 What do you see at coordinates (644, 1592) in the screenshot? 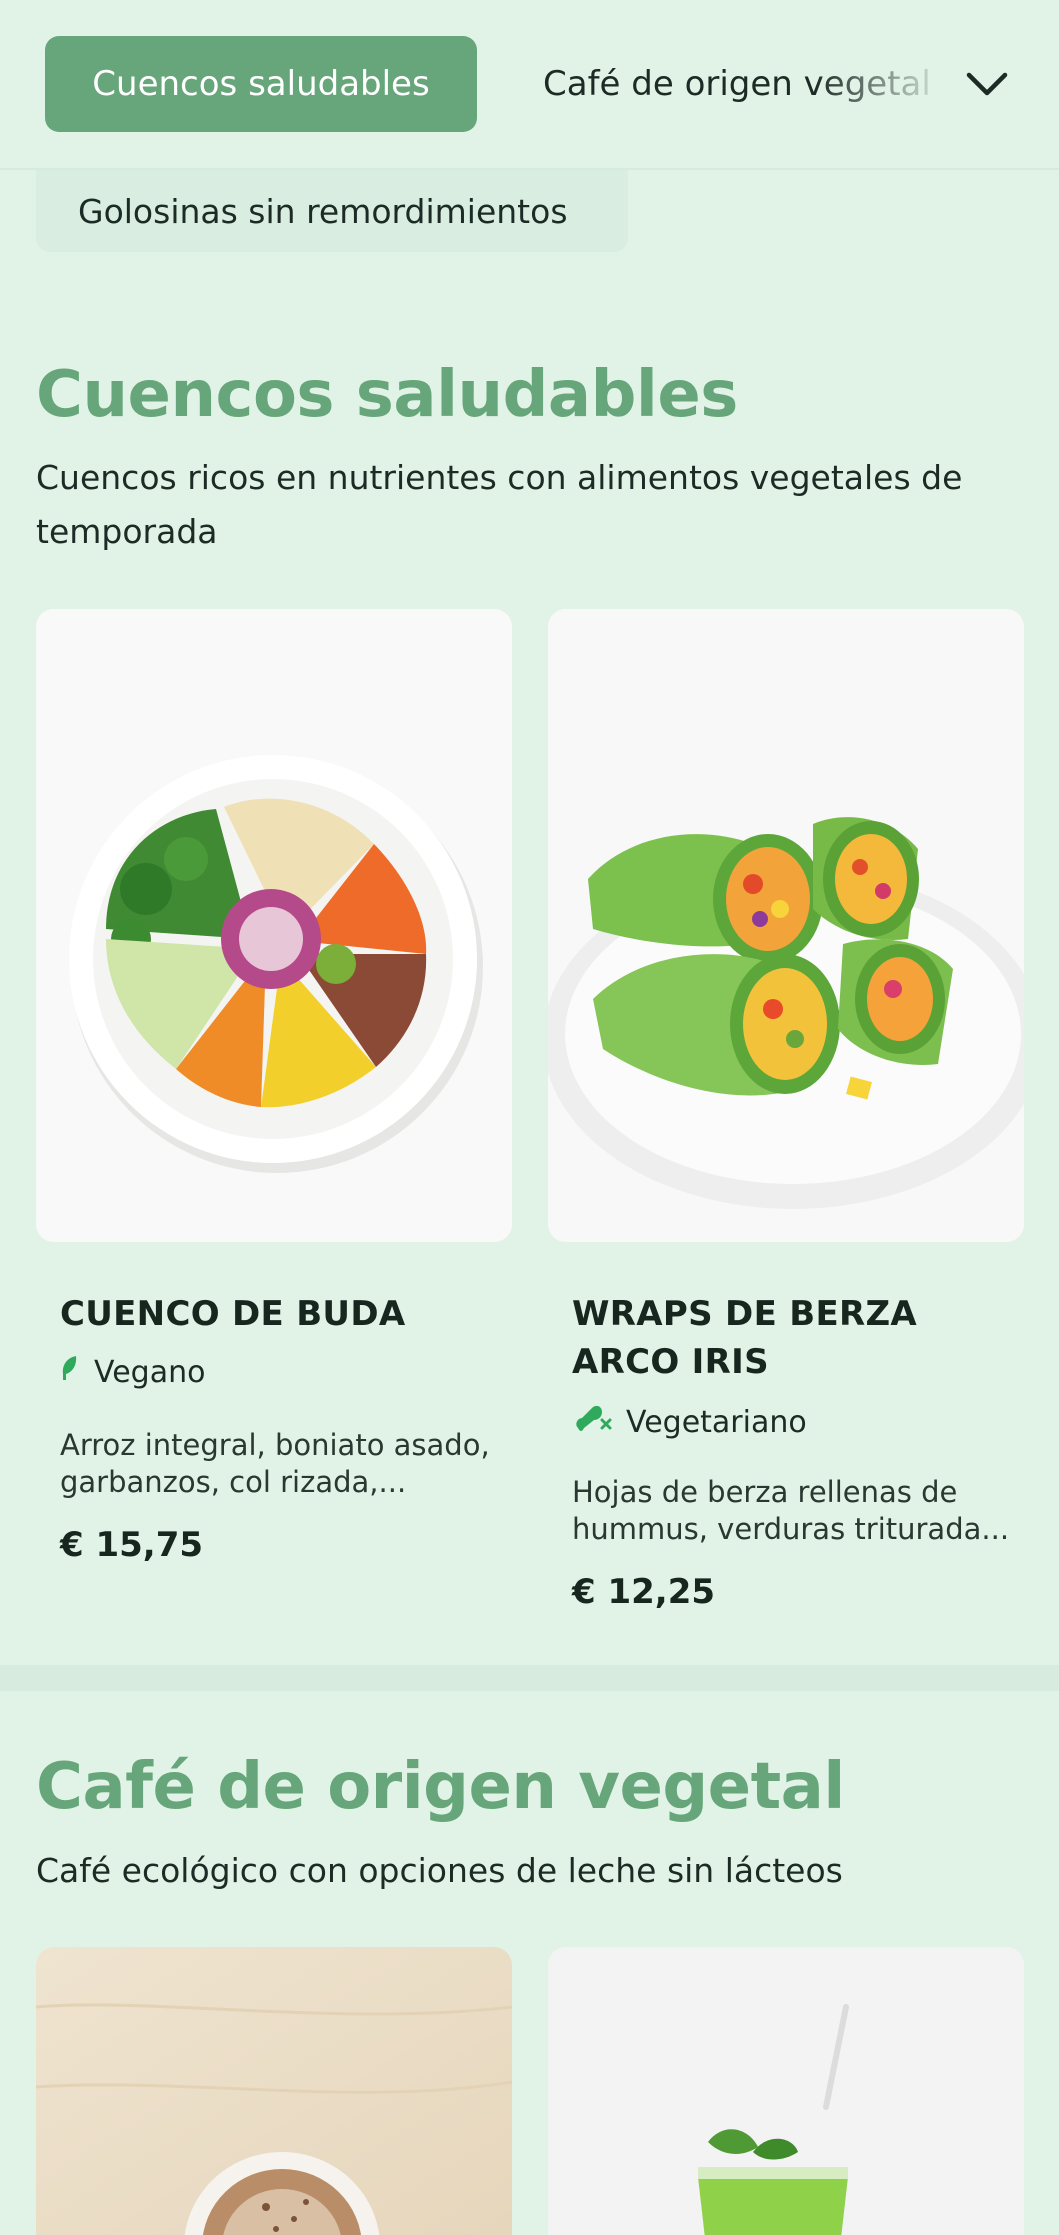
I see `product-price: € 12,25` at bounding box center [644, 1592].